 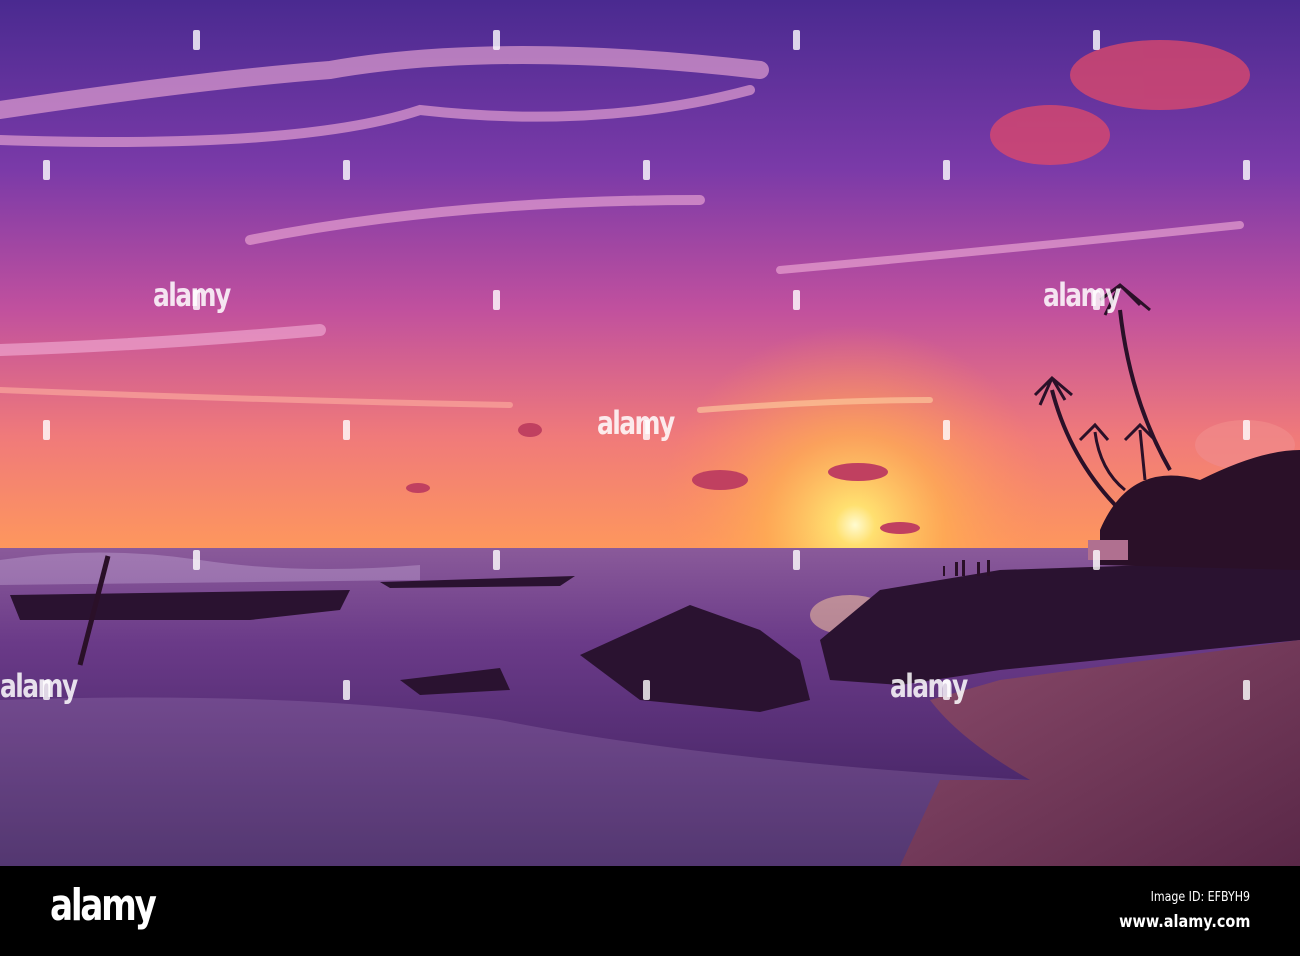 What do you see at coordinates (1184, 922) in the screenshot?
I see `website-link: www.alamy.com` at bounding box center [1184, 922].